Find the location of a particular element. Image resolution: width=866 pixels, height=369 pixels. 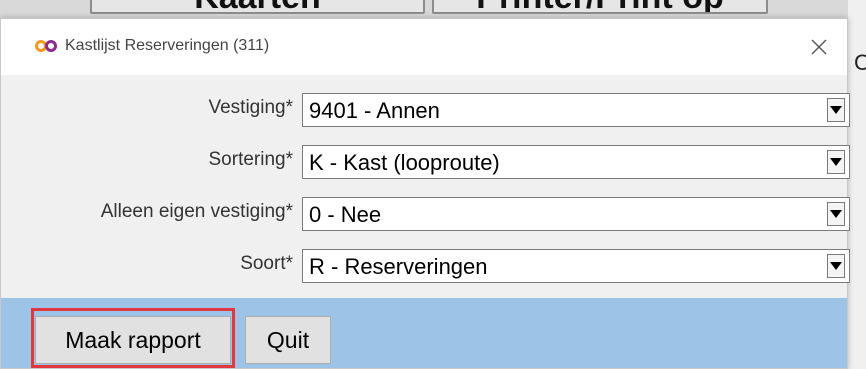

field-label-alleen-eigen-vestiging: Alleen eigen vestiging* is located at coordinates (196, 211).